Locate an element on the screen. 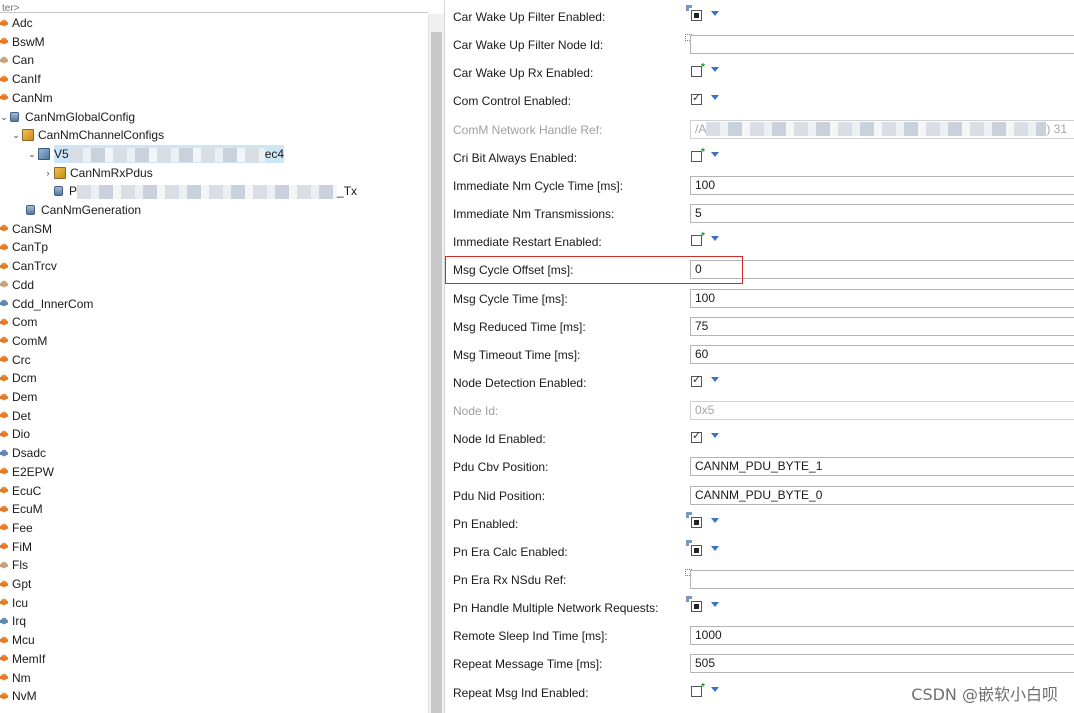 Image resolution: width=1074 pixels, height=713 pixels. tree-item: CanNmGeneration is located at coordinates (83, 210).